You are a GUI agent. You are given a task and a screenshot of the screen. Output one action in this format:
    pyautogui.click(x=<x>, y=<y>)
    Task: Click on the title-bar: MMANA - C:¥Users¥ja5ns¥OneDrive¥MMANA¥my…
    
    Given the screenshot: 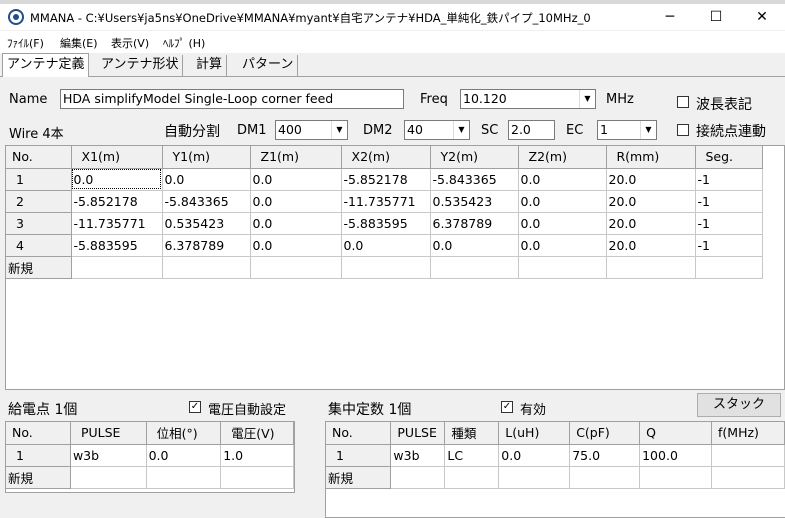 What is the action you would take?
    pyautogui.click(x=392, y=17)
    